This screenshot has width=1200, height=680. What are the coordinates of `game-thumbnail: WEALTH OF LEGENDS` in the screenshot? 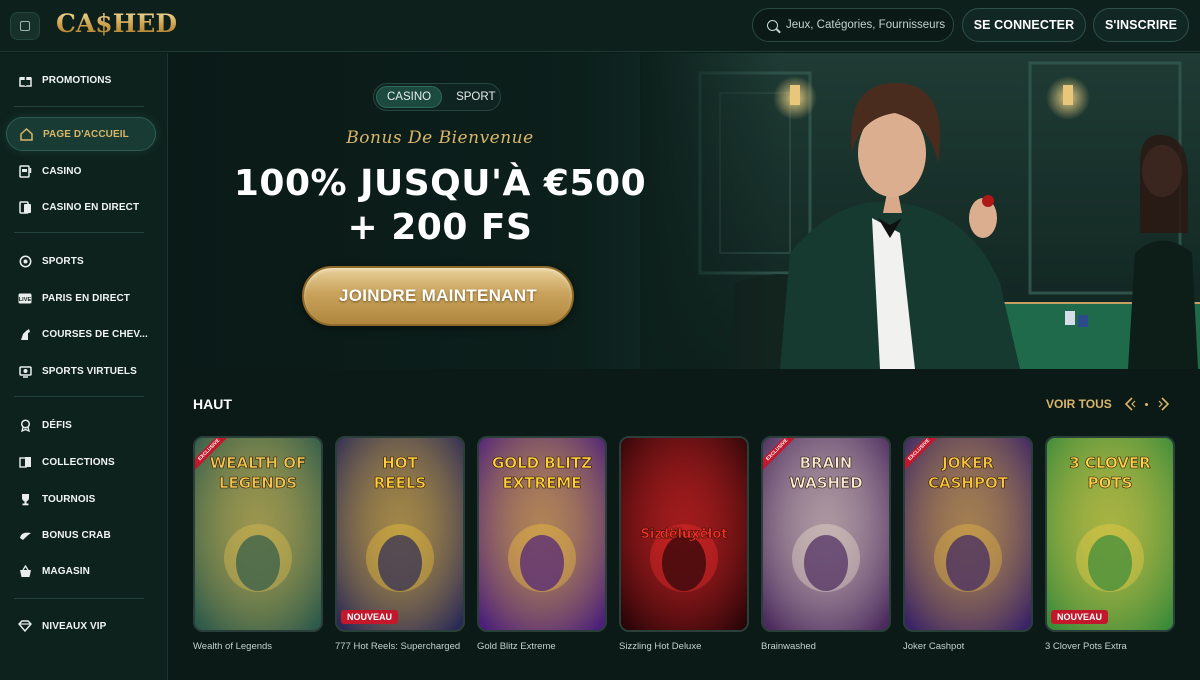 It's located at (258, 534).